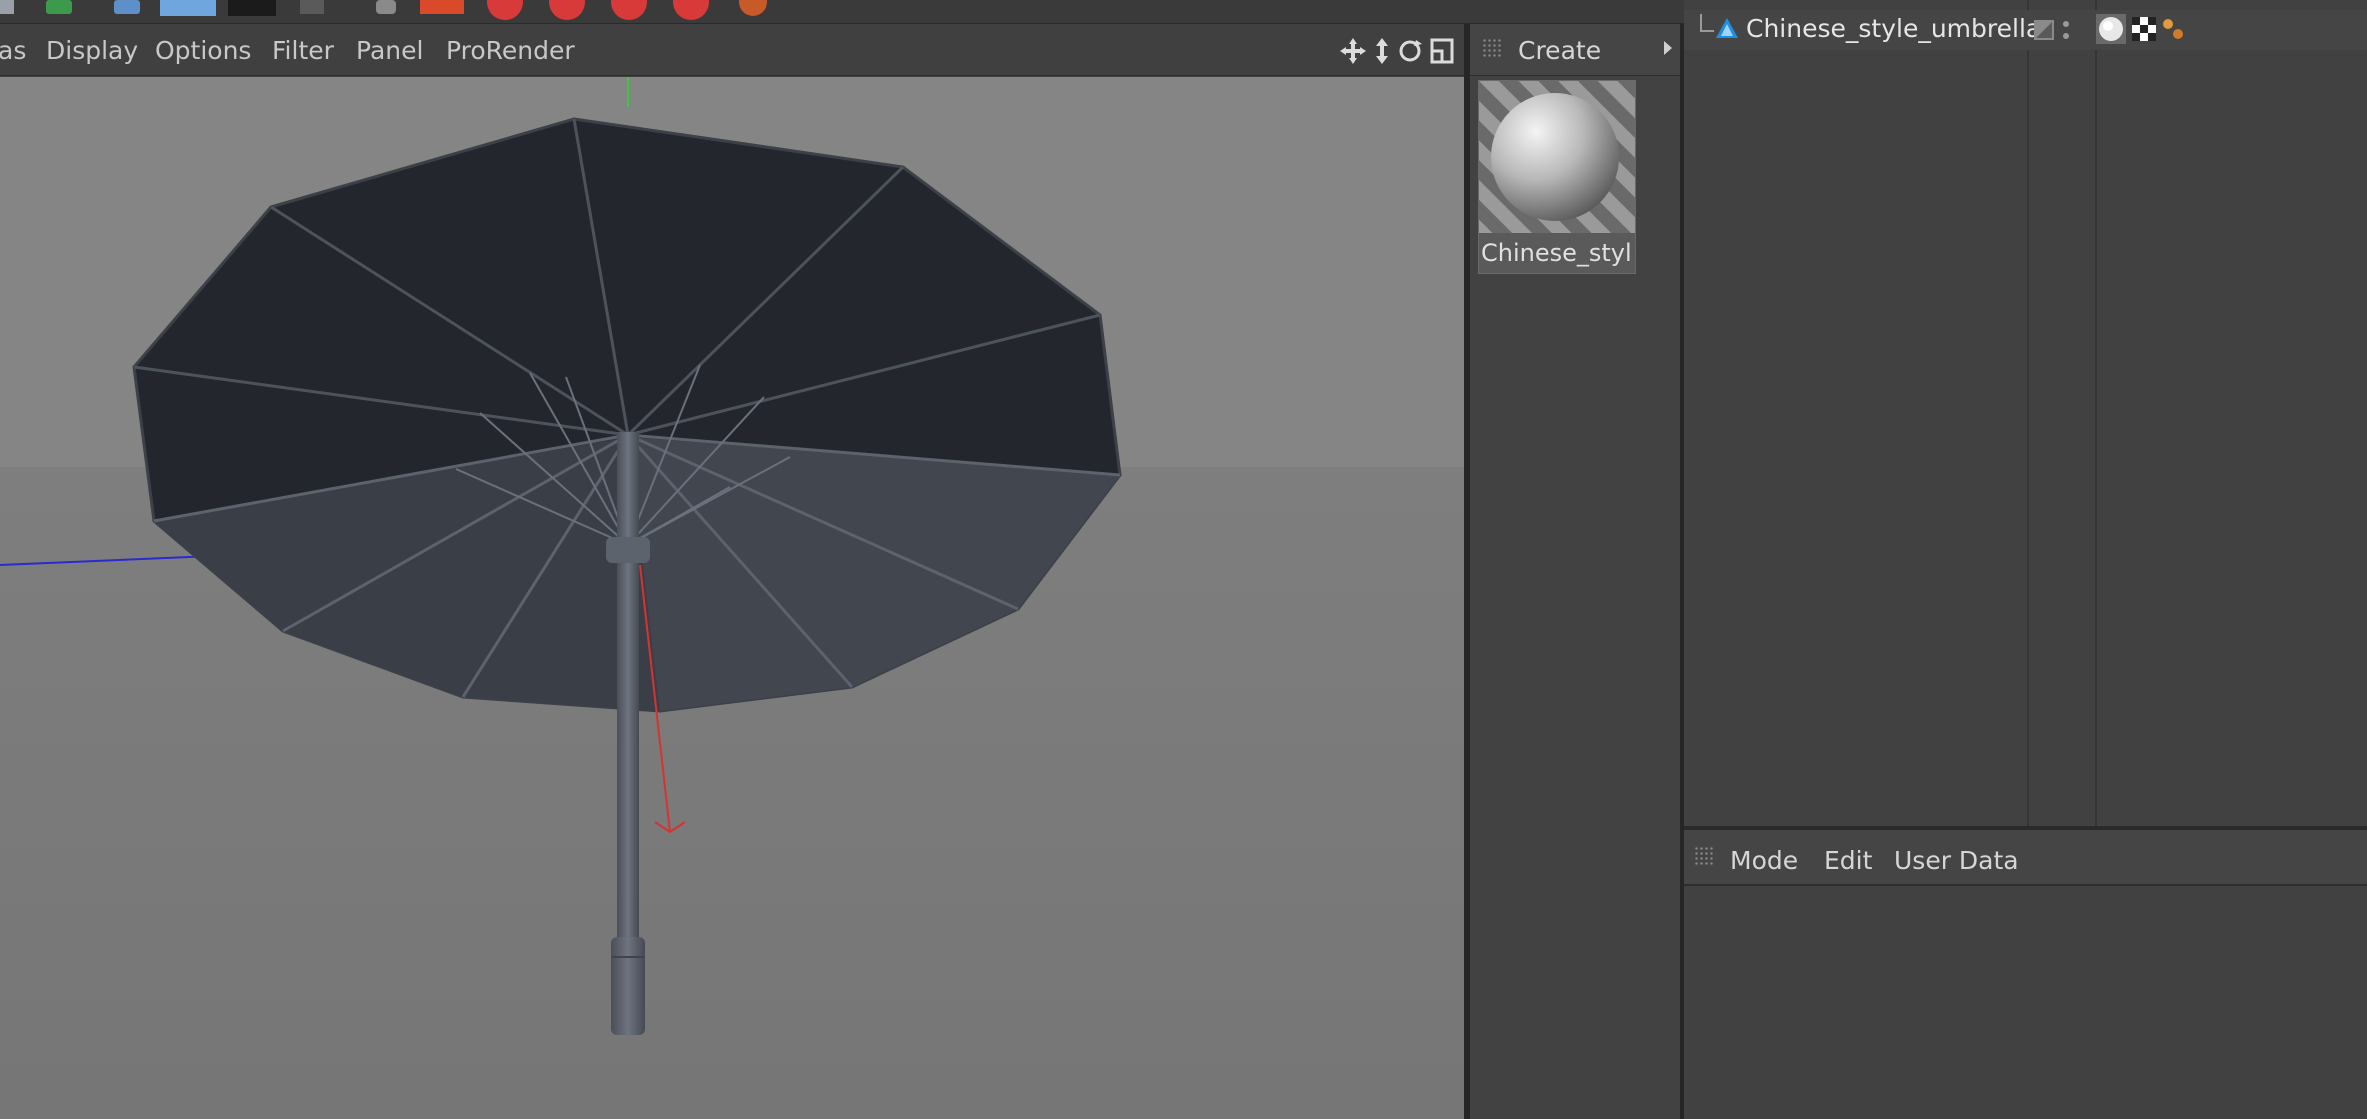 Image resolution: width=2367 pixels, height=1119 pixels. What do you see at coordinates (2144, 29) in the screenshot?
I see `texture-tag-icon` at bounding box center [2144, 29].